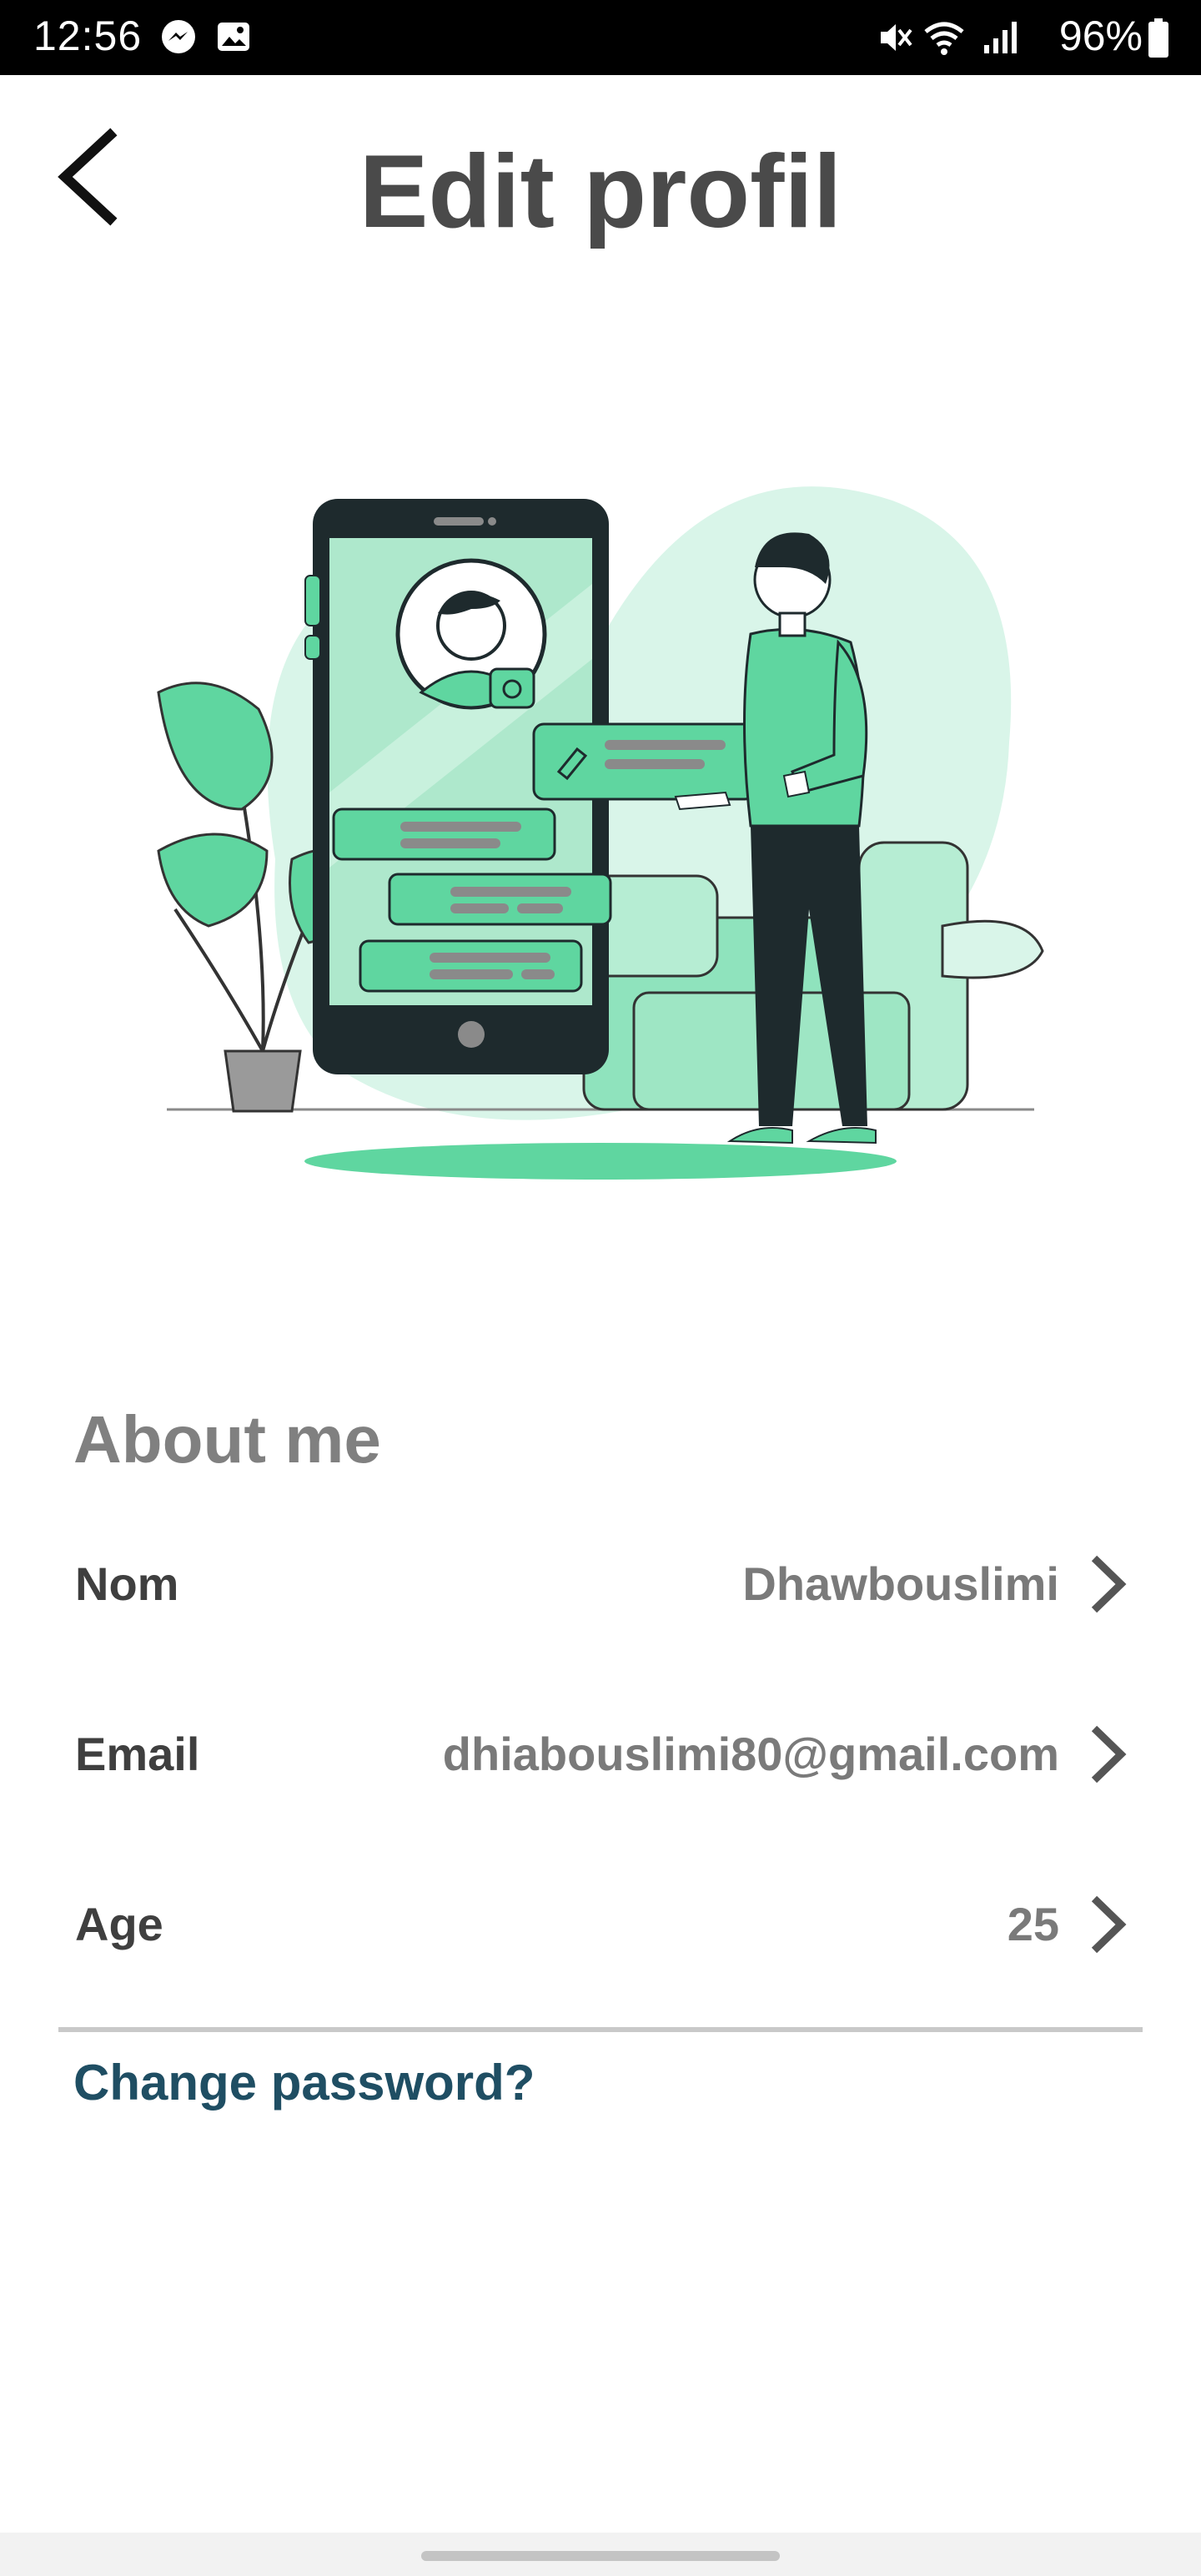 This screenshot has height=2576, width=1201. I want to click on profile-row-email: Email dhiabouslimi80@gmail.com, so click(605, 1753).